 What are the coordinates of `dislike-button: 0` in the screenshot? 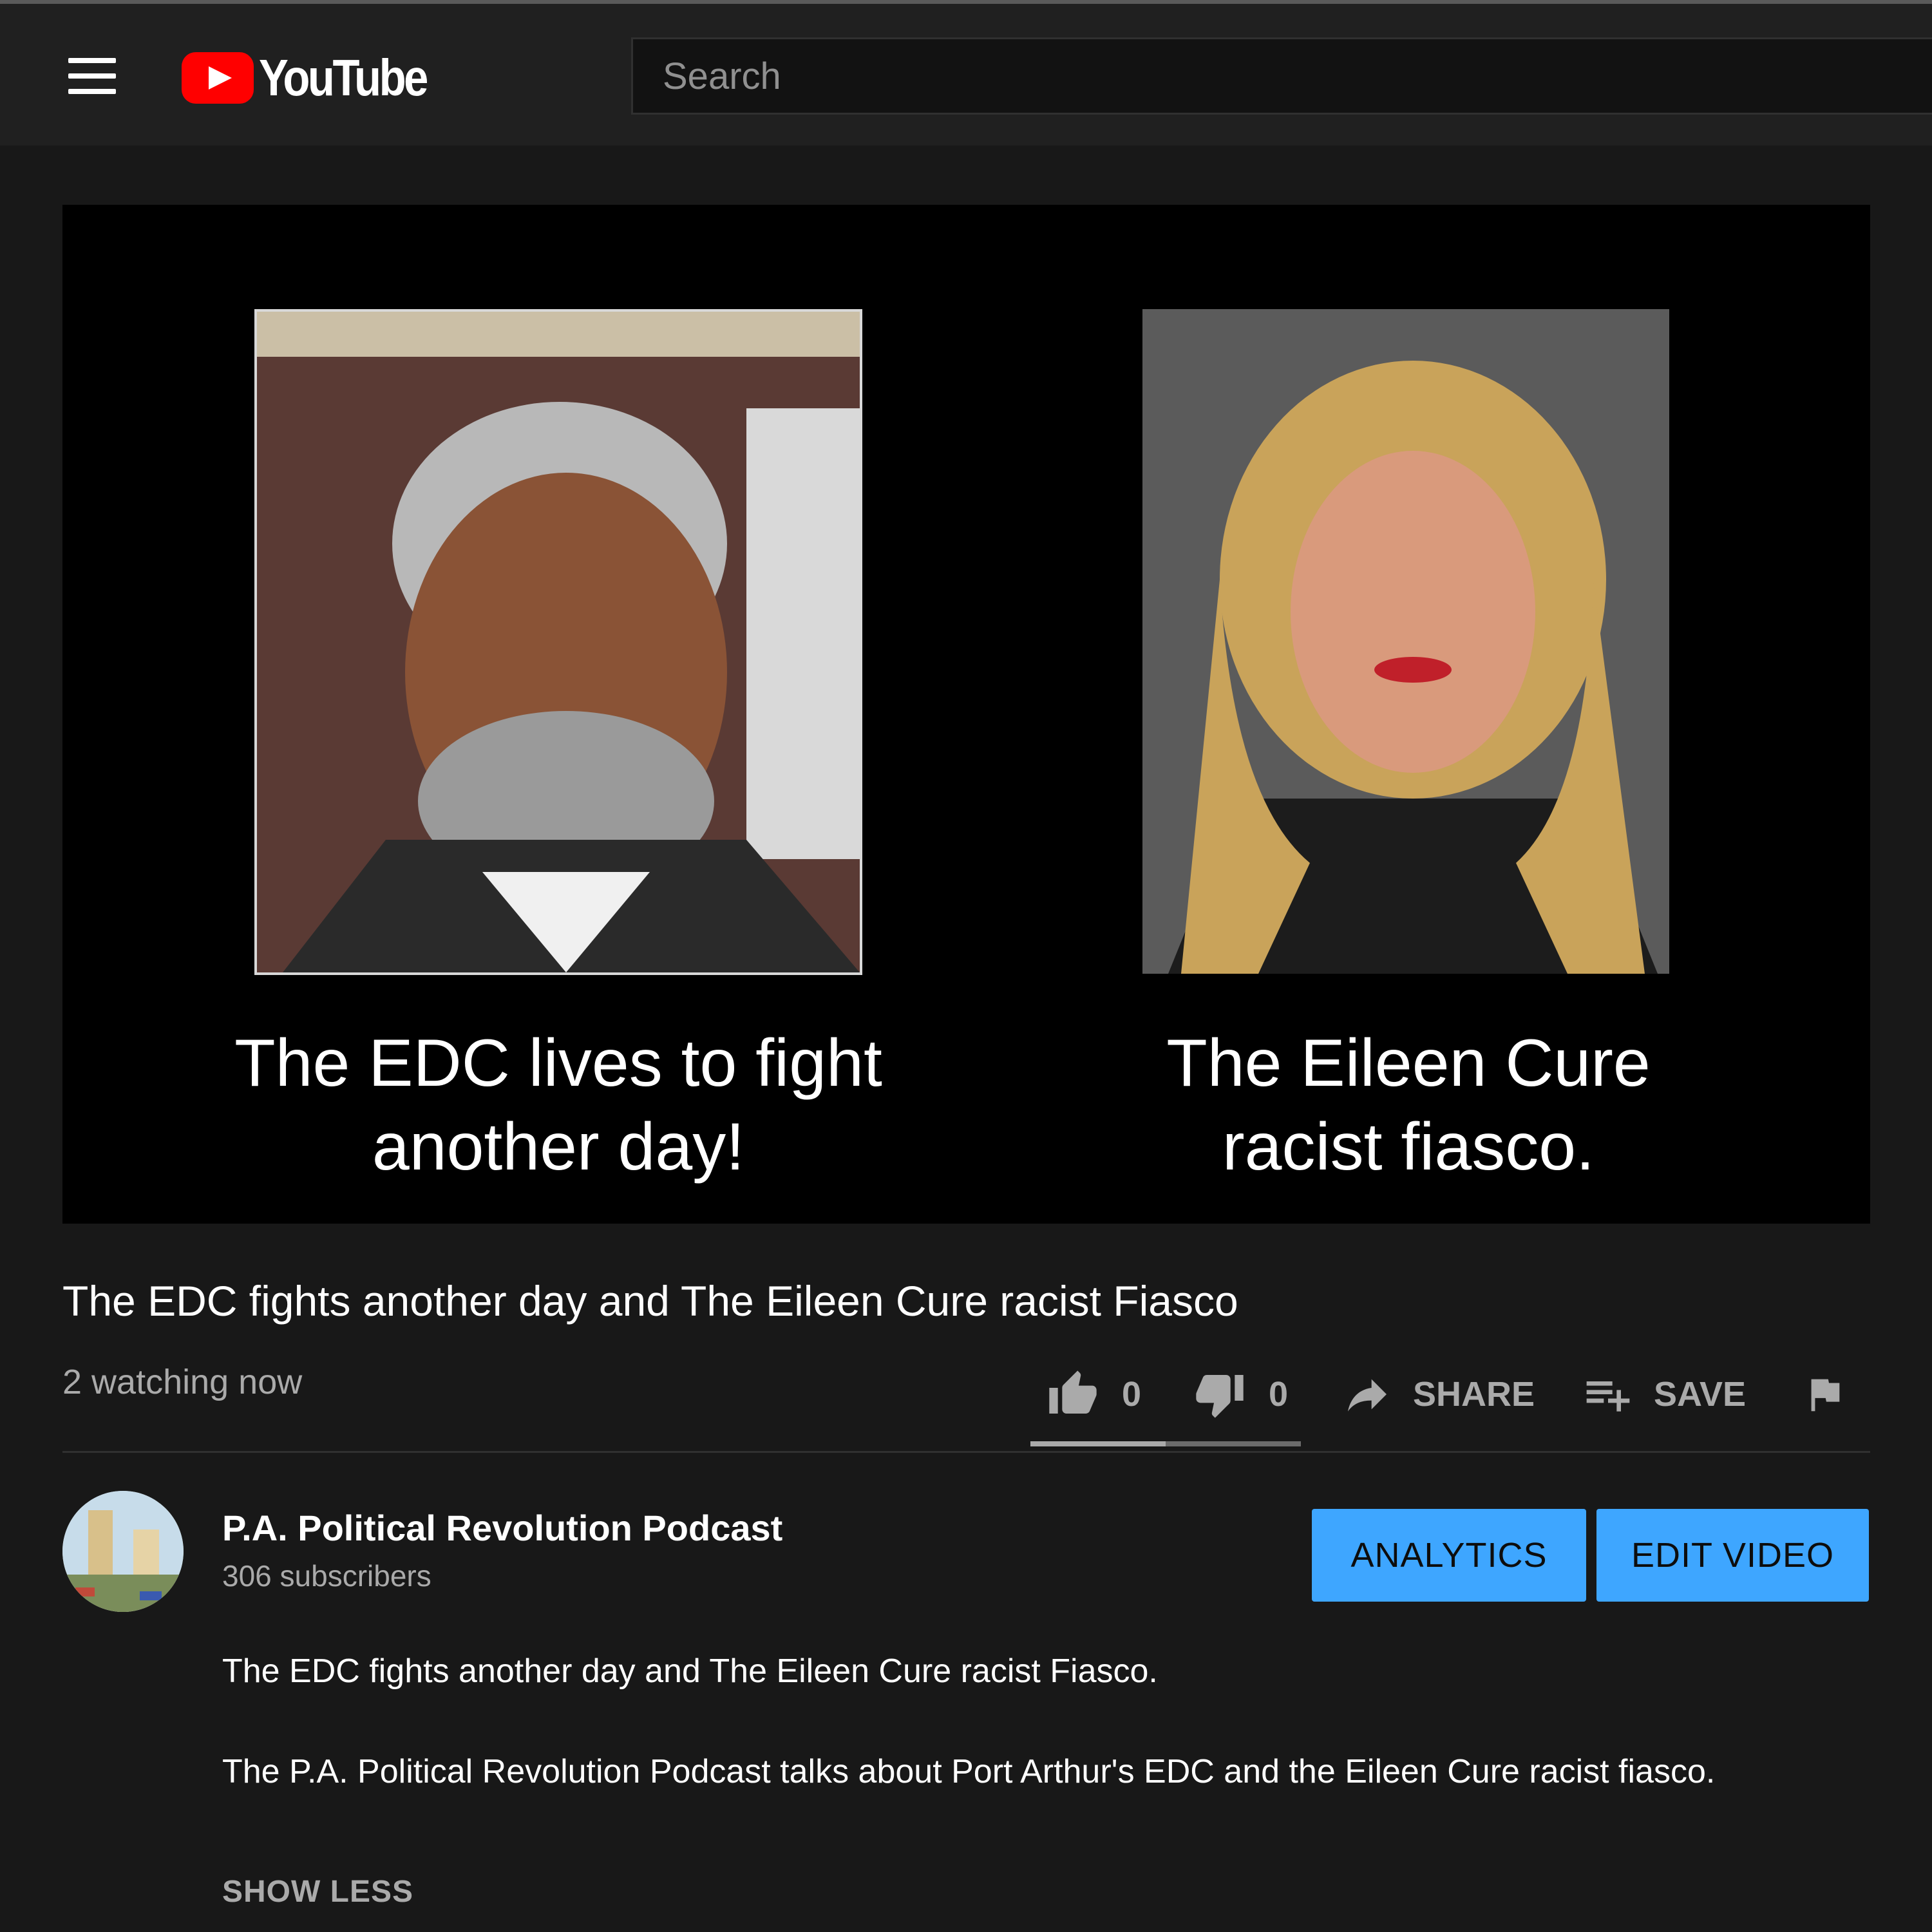 It's located at (1239, 1394).